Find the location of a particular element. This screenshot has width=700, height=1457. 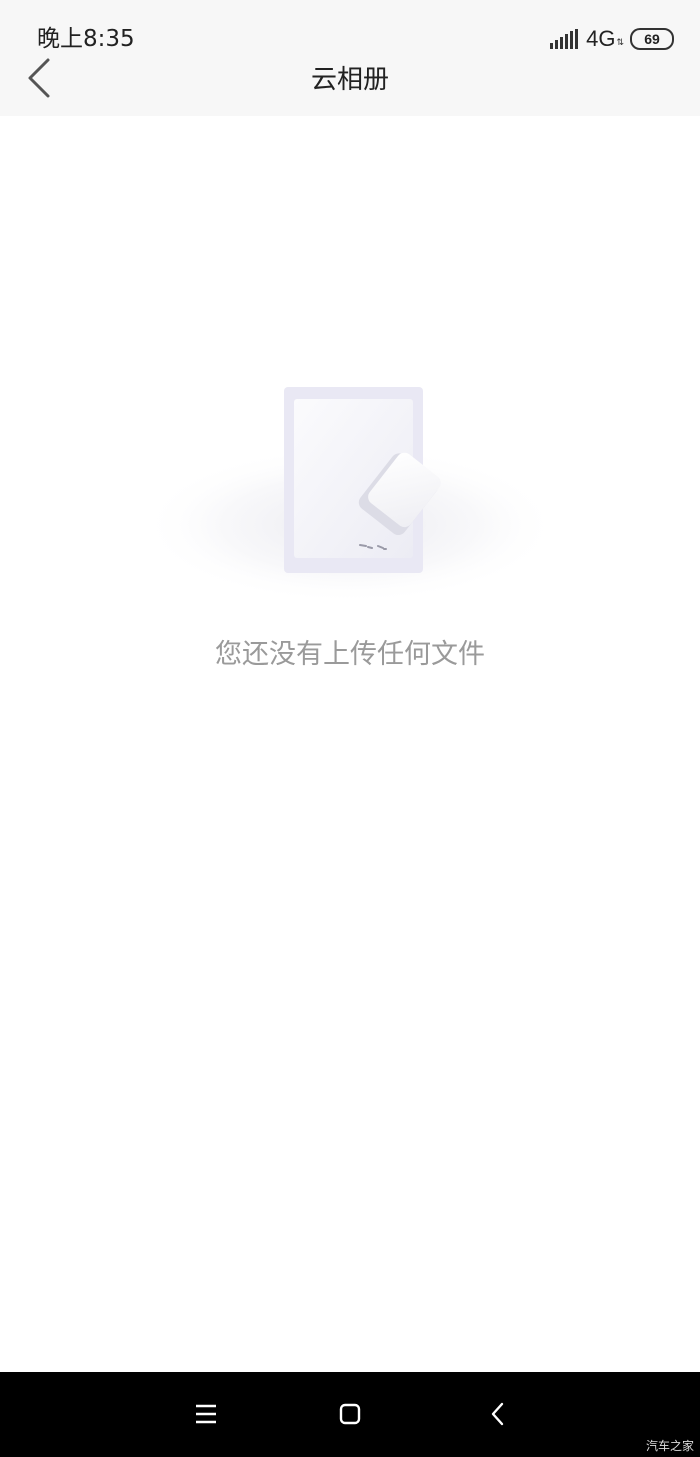

menu-icon is located at coordinates (206, 1414).